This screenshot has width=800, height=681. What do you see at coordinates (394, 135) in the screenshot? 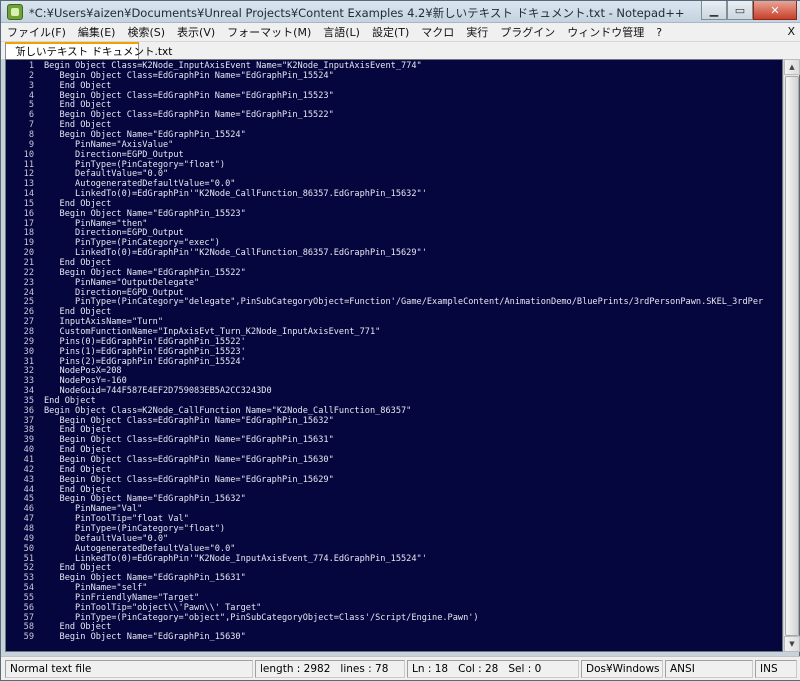
I see `code-line: 8 Begin Object Name="EdGraphPin_15524"` at bounding box center [394, 135].